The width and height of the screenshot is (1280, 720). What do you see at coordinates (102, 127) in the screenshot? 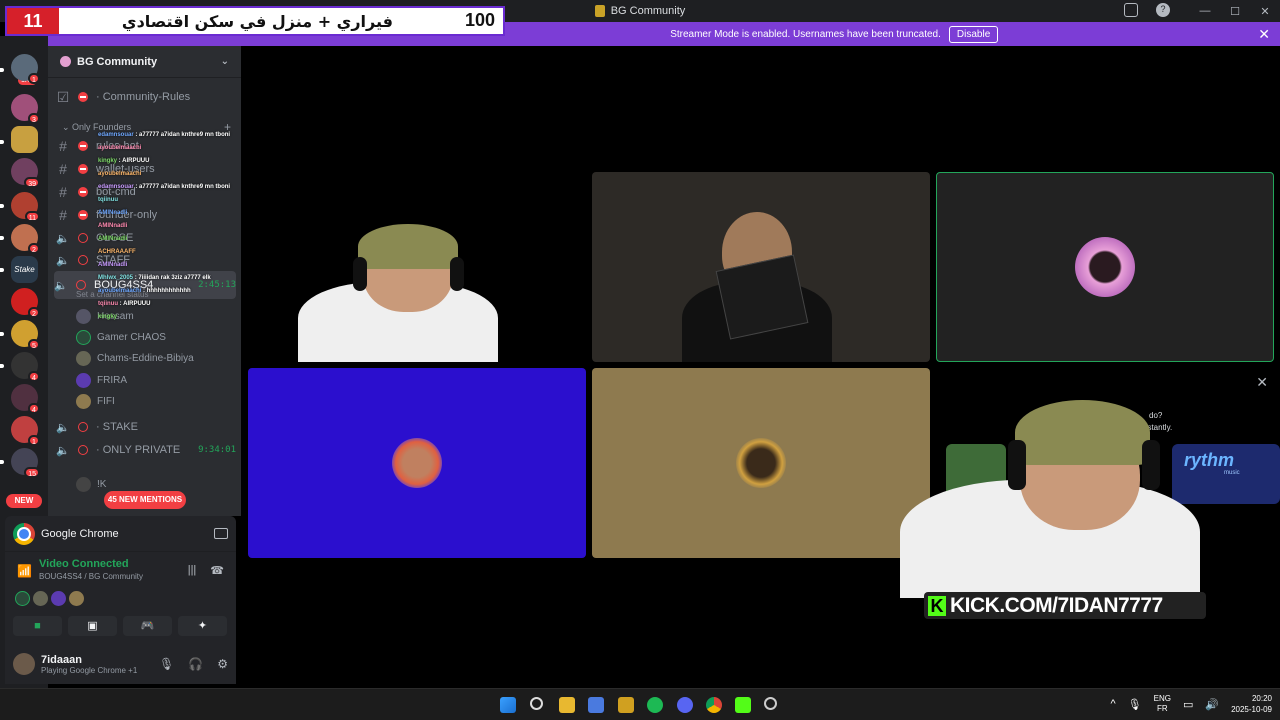
I see `category-name: Only Founders` at bounding box center [102, 127].